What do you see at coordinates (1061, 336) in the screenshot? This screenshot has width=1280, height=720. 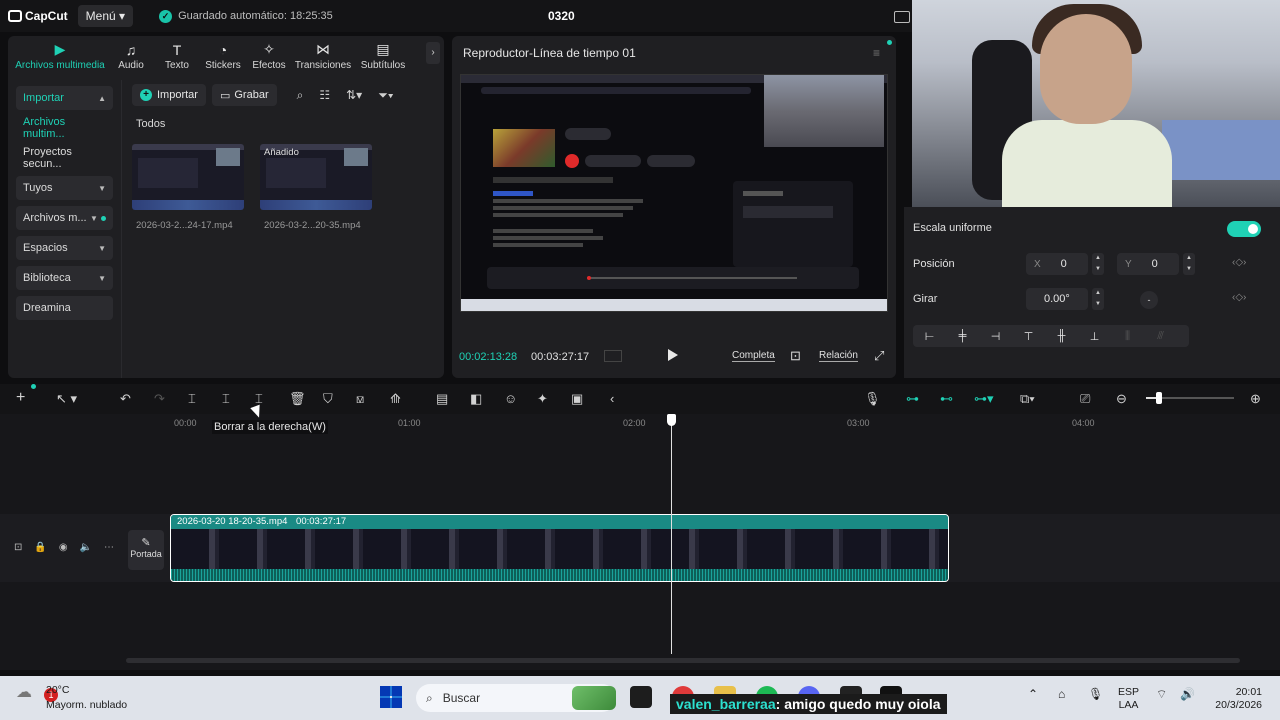 I see `align-center-v-icon: ╫` at bounding box center [1061, 336].